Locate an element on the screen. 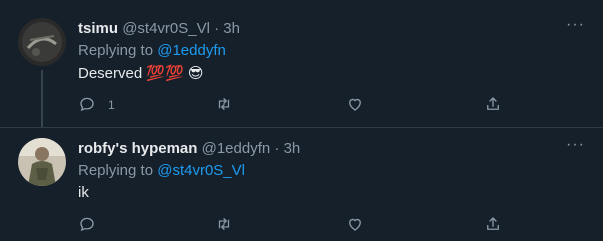 This screenshot has height=241, width=603. display-name: robfy's hypeman is located at coordinates (137, 148).